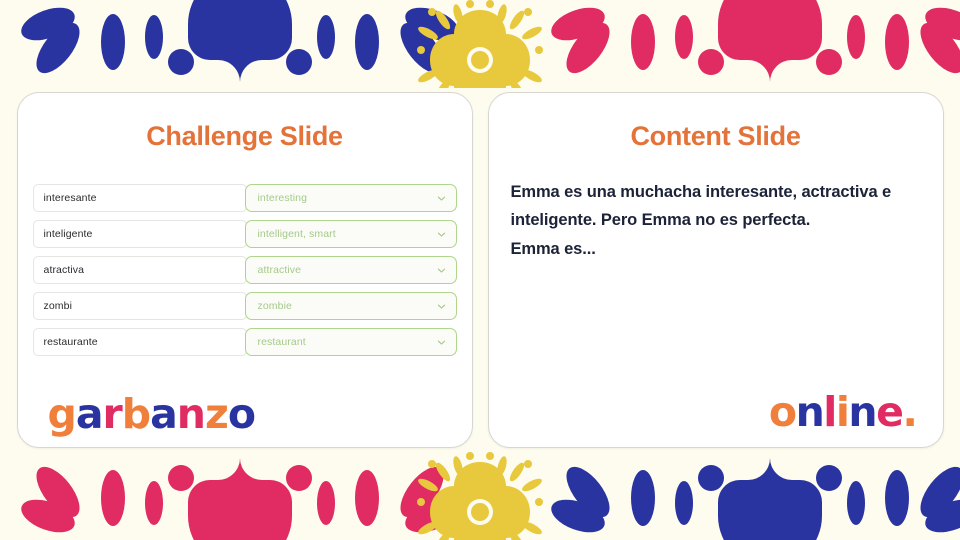 The height and width of the screenshot is (540, 960). I want to click on vocabulary-answer-label: intelligent, smart, so click(296, 234).